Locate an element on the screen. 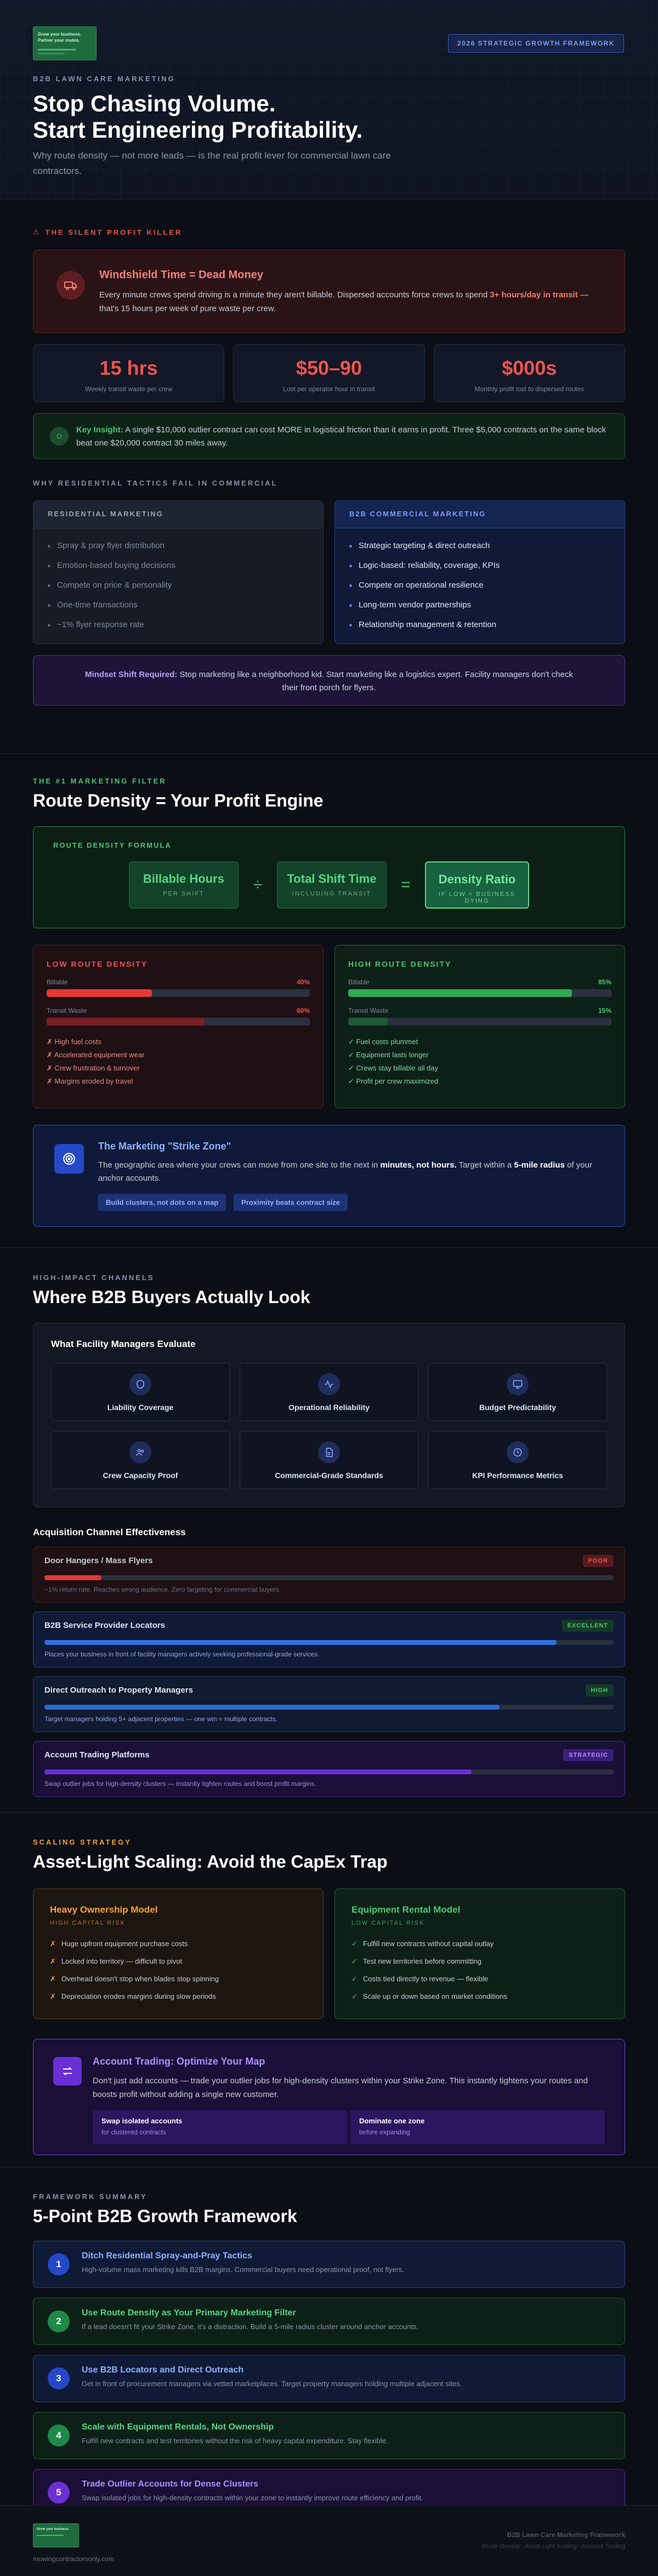  list-item: ✓ Profit per crew maximized is located at coordinates (393, 1081).